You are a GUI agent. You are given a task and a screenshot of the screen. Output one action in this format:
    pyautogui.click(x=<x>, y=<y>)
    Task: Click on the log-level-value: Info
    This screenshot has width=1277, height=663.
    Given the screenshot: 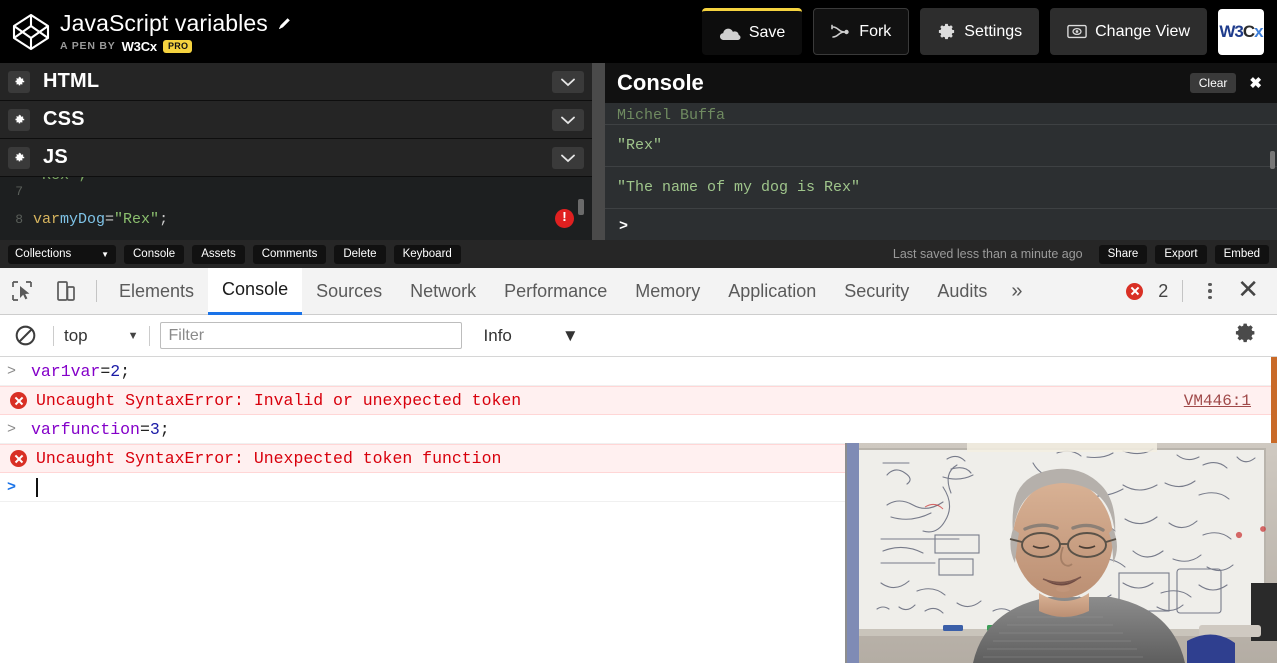 What is the action you would take?
    pyautogui.click(x=497, y=335)
    